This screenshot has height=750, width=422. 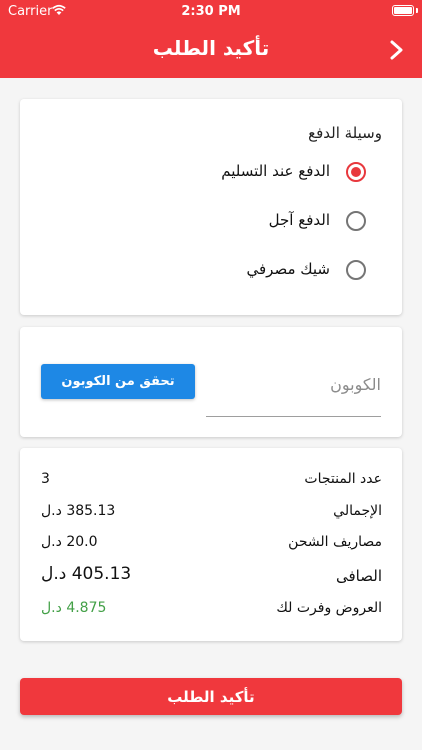 I want to click on chevron-right-icon, so click(x=396, y=50).